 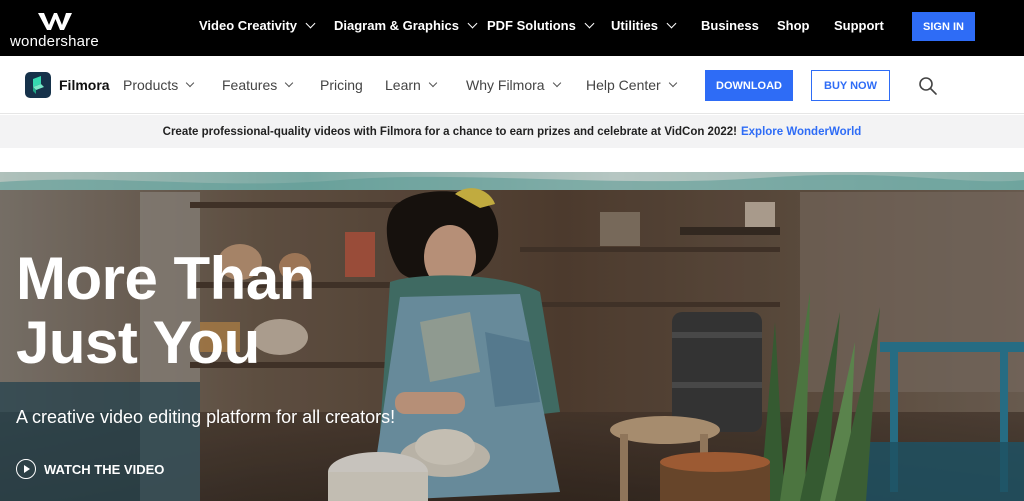 I want to click on topnav-support: Support, so click(x=859, y=25).